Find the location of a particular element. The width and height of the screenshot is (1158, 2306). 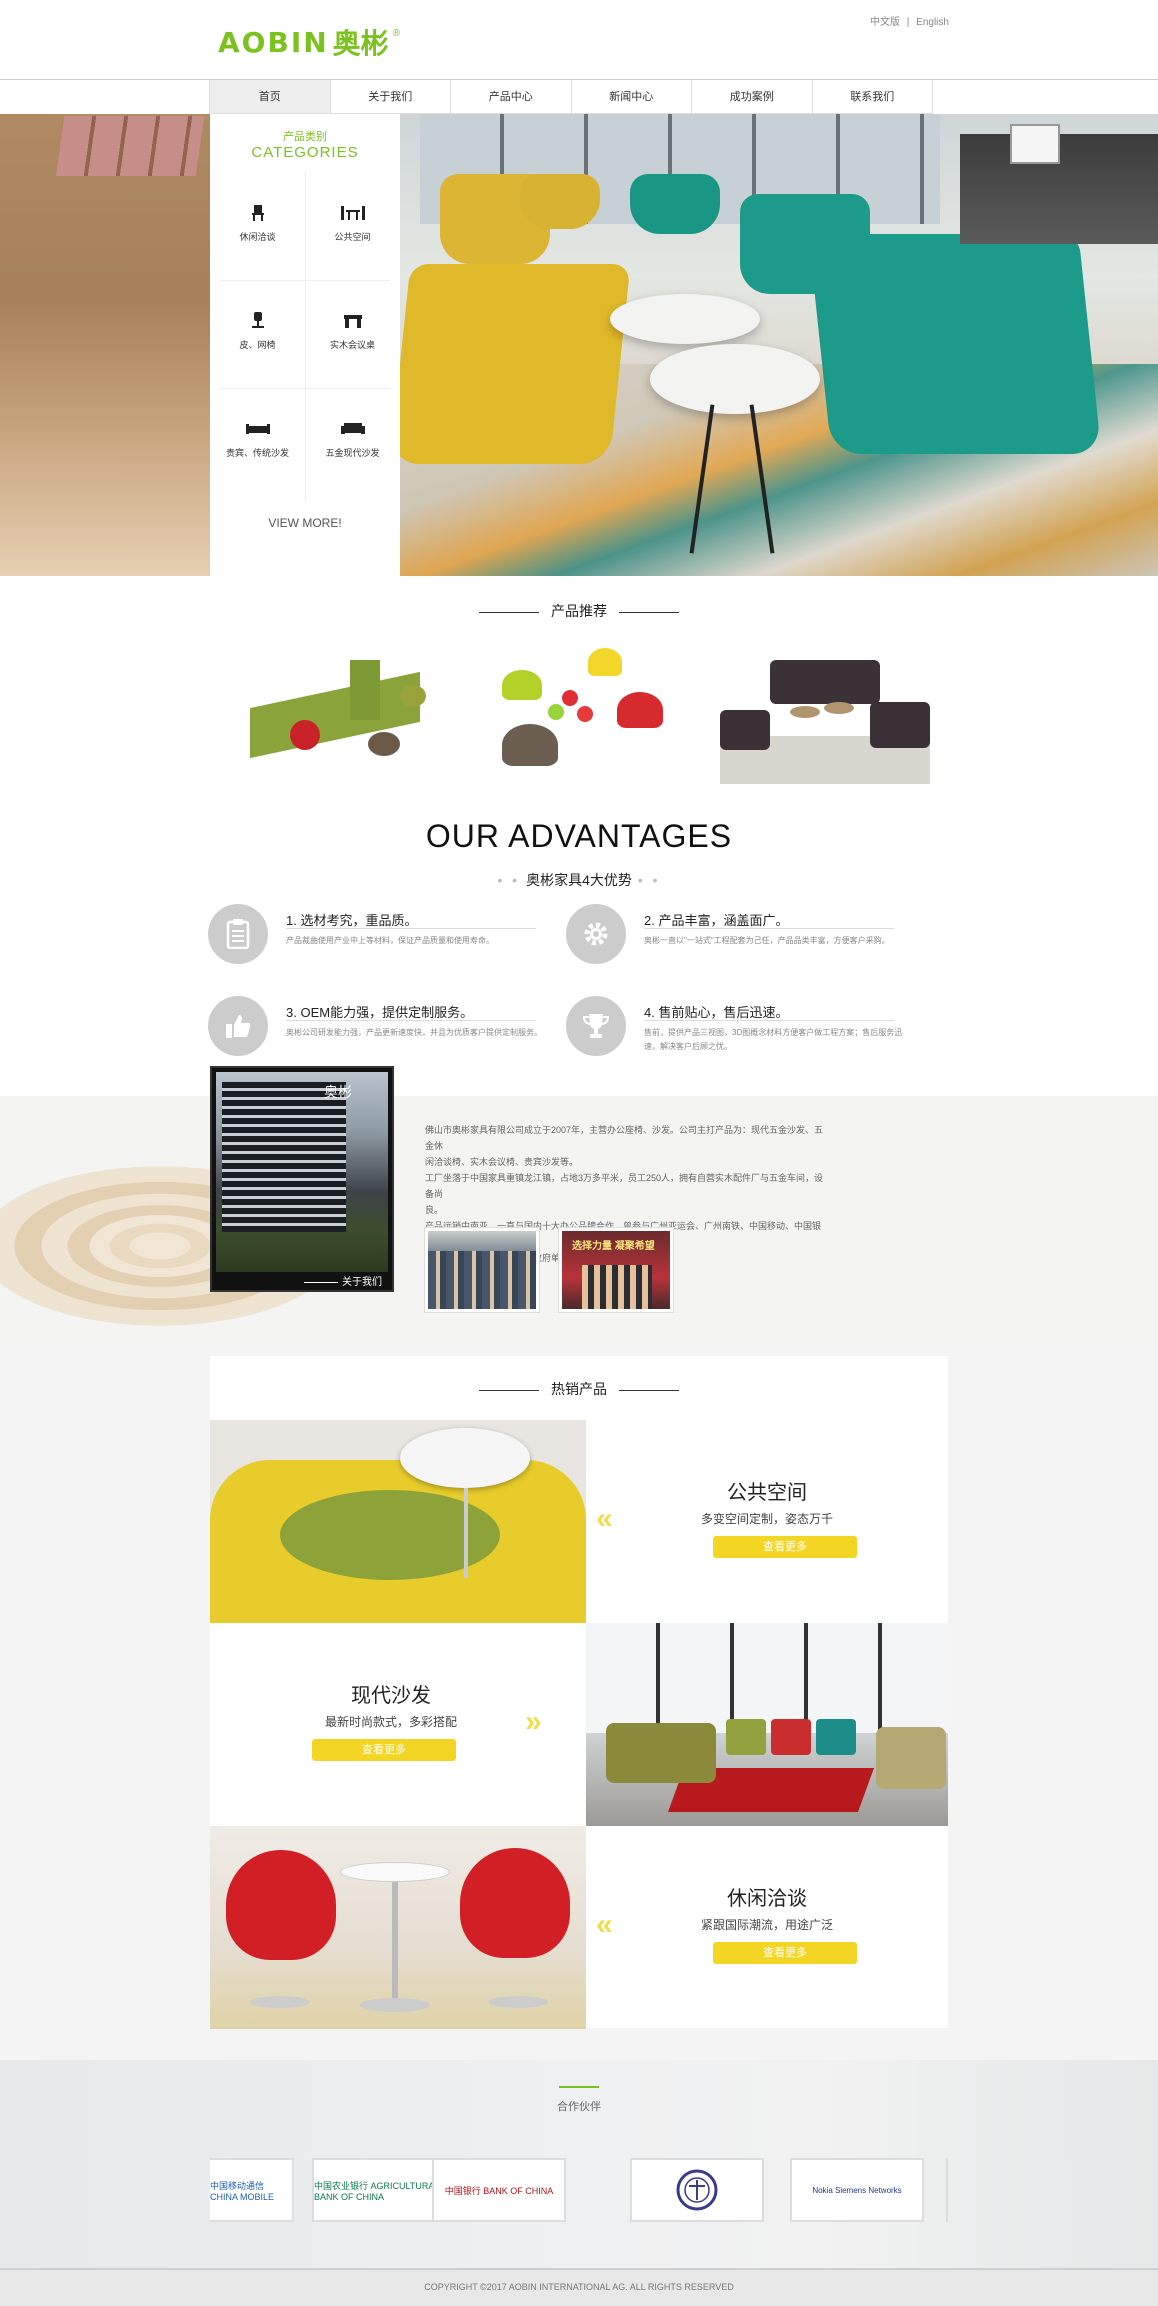

hot-product-title: 公共空间 is located at coordinates (767, 1493).